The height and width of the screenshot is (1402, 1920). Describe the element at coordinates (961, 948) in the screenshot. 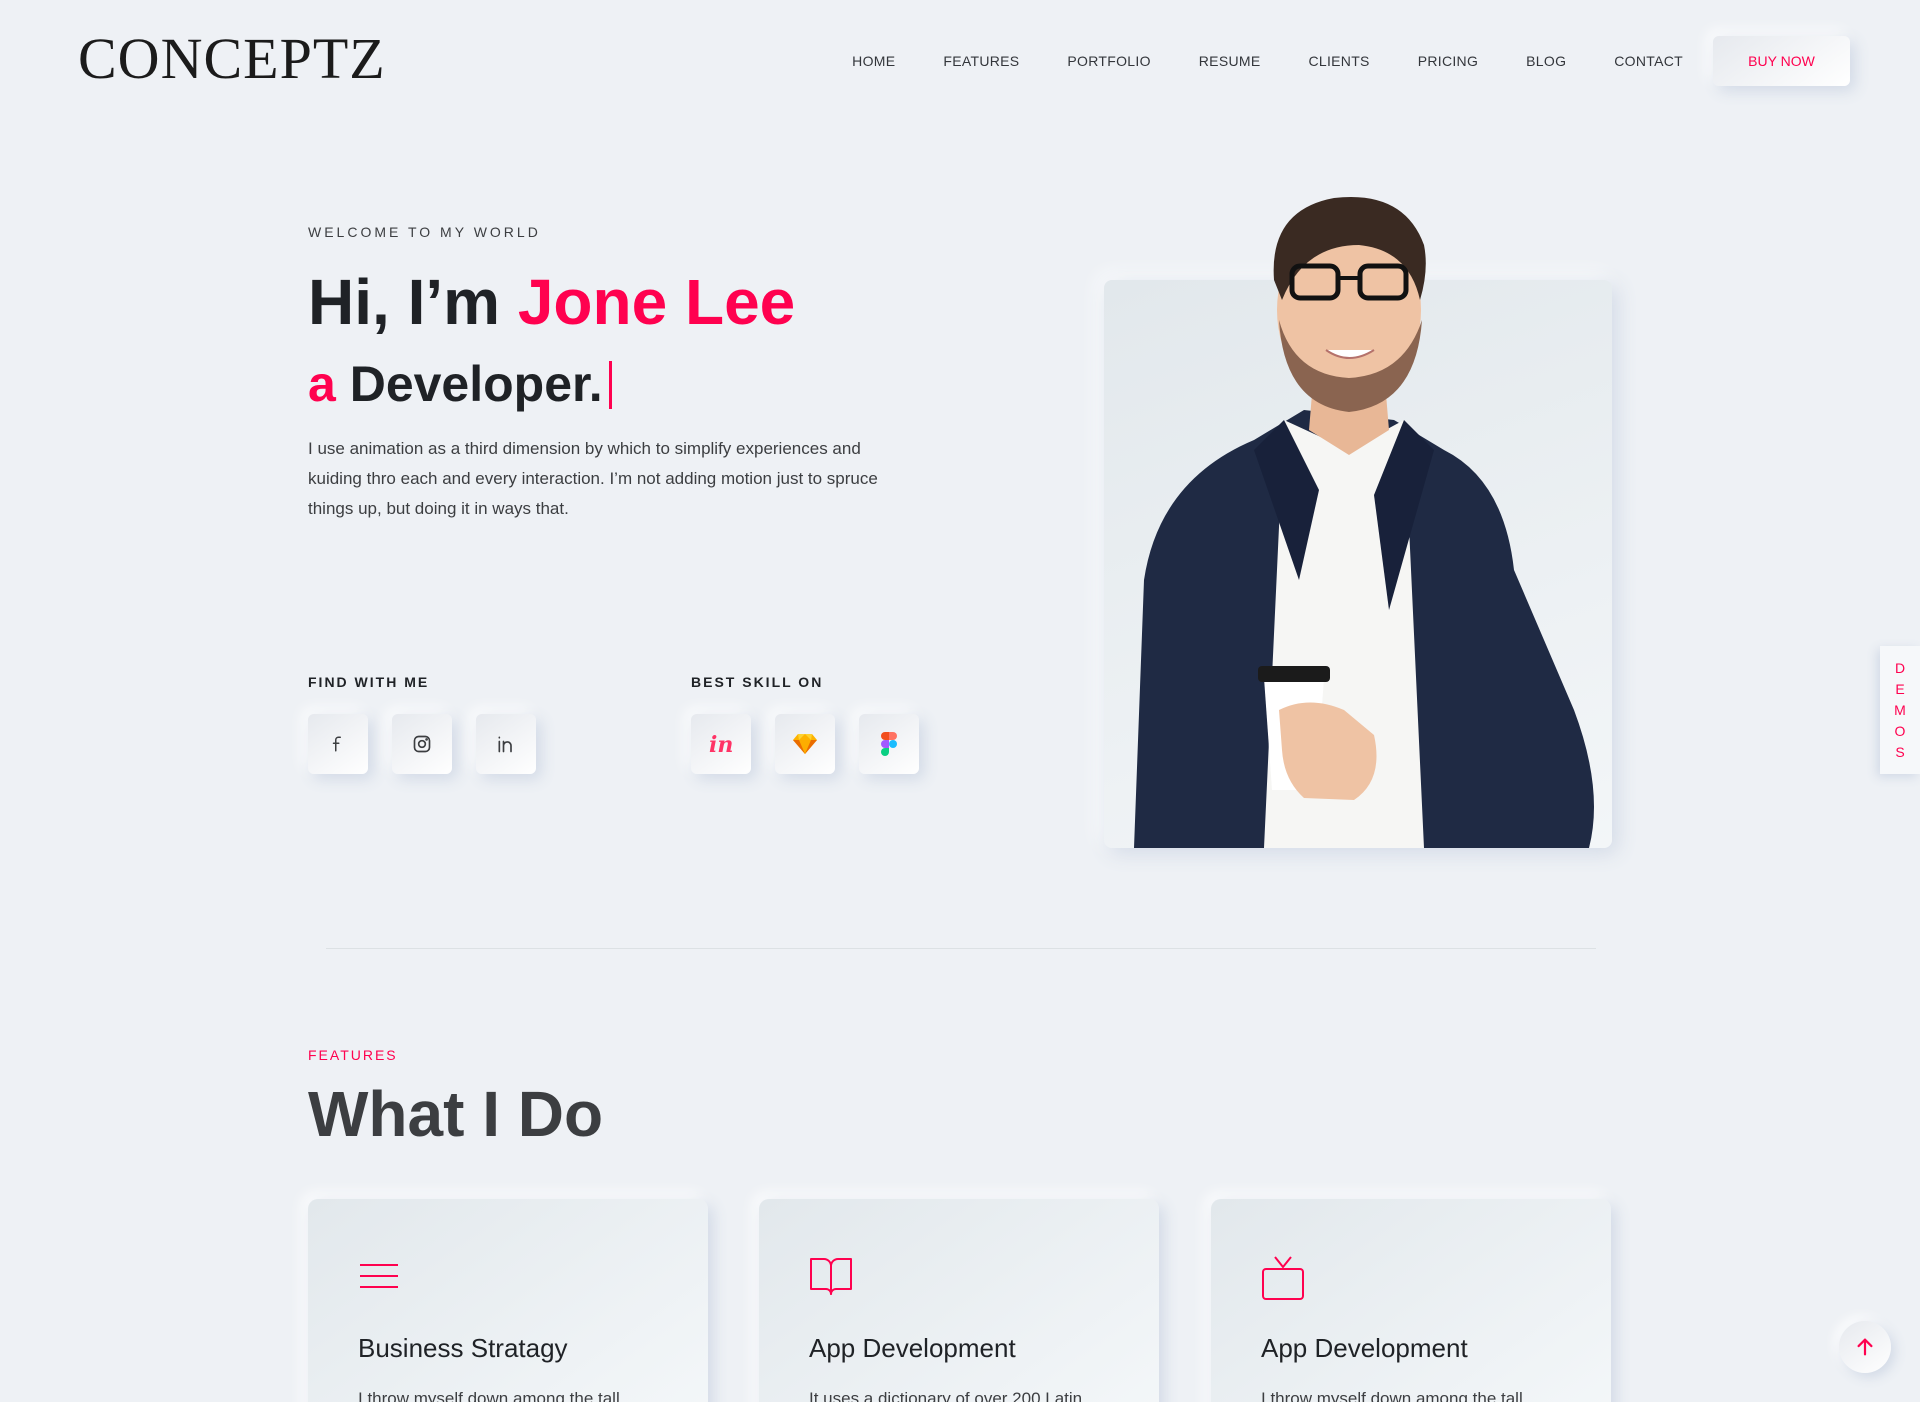

I see `section-divider` at that location.